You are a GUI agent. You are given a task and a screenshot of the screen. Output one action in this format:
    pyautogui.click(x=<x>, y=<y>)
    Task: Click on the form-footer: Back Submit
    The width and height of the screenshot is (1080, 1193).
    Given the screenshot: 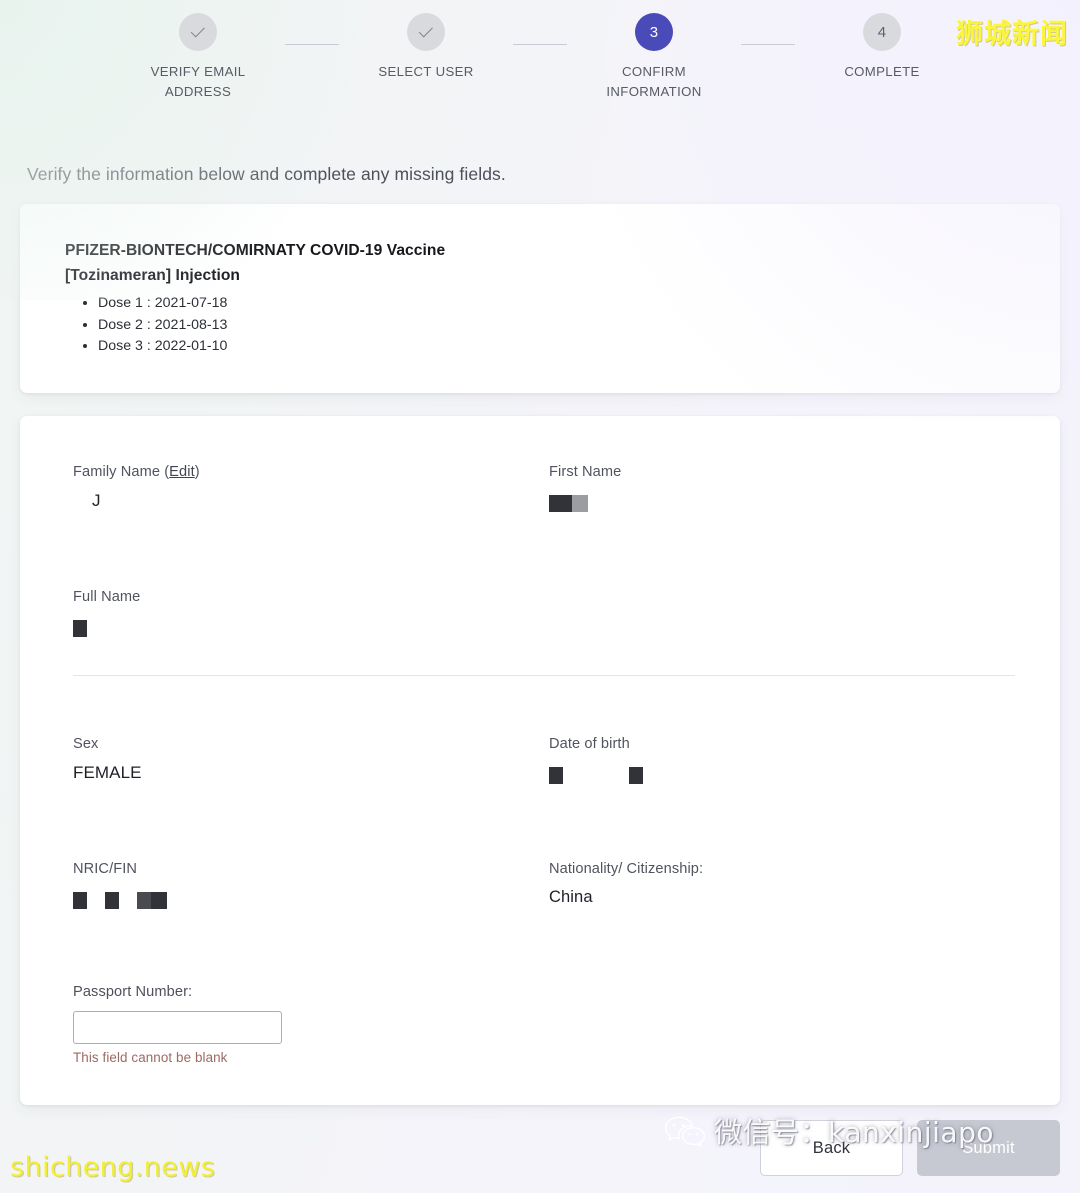 What is the action you would take?
    pyautogui.click(x=540, y=1148)
    